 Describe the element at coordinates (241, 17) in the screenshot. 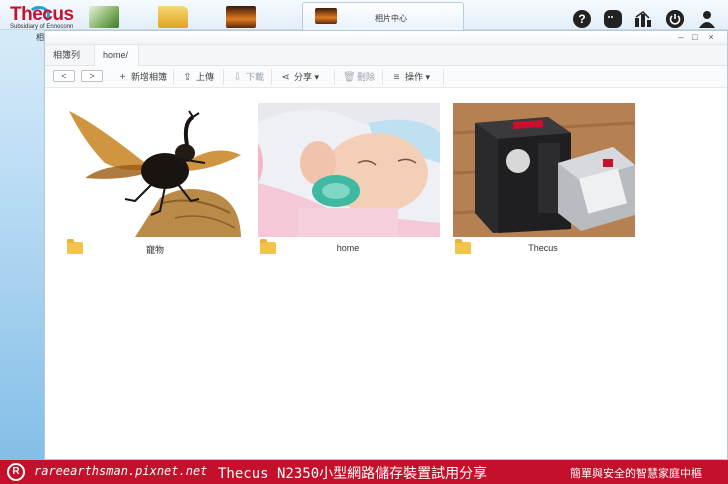

I see `photo-center-icon` at that location.